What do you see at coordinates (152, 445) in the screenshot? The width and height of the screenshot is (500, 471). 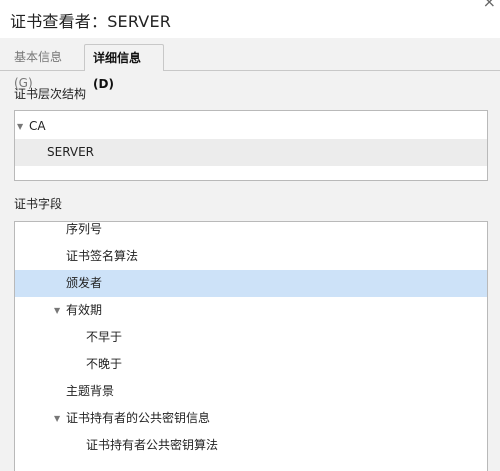 I see `field-item-label: 证书持有者公共密钥算法` at bounding box center [152, 445].